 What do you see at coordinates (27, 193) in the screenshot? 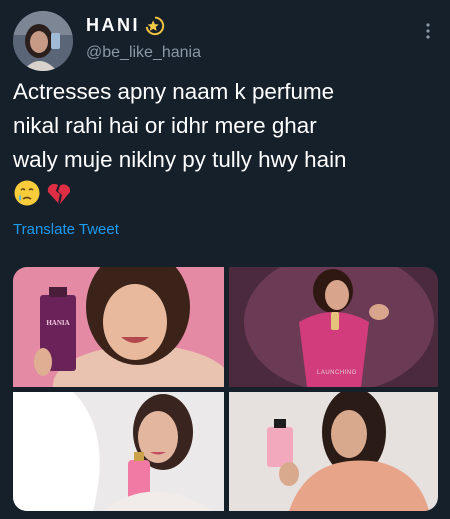
I see `crying-face-emoji-icon` at bounding box center [27, 193].